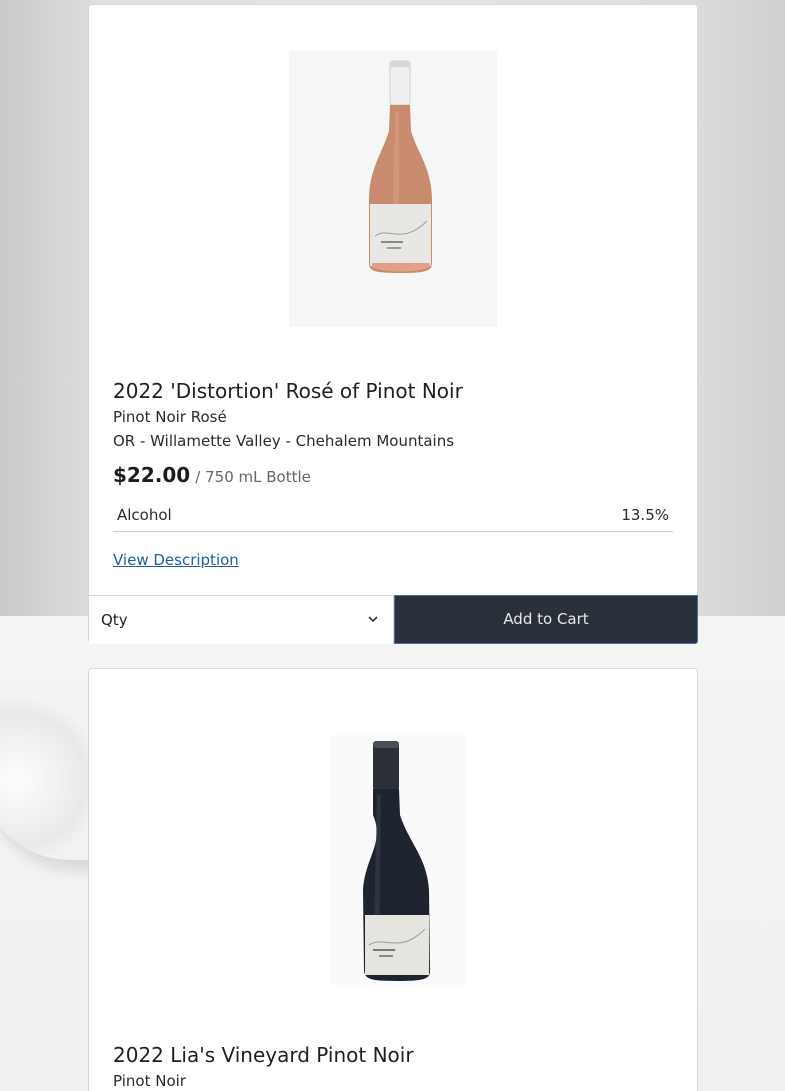 The height and width of the screenshot is (1091, 785). Describe the element at coordinates (393, 518) in the screenshot. I see `attribute-row-alcohol: Alcohol 13.5%` at that location.